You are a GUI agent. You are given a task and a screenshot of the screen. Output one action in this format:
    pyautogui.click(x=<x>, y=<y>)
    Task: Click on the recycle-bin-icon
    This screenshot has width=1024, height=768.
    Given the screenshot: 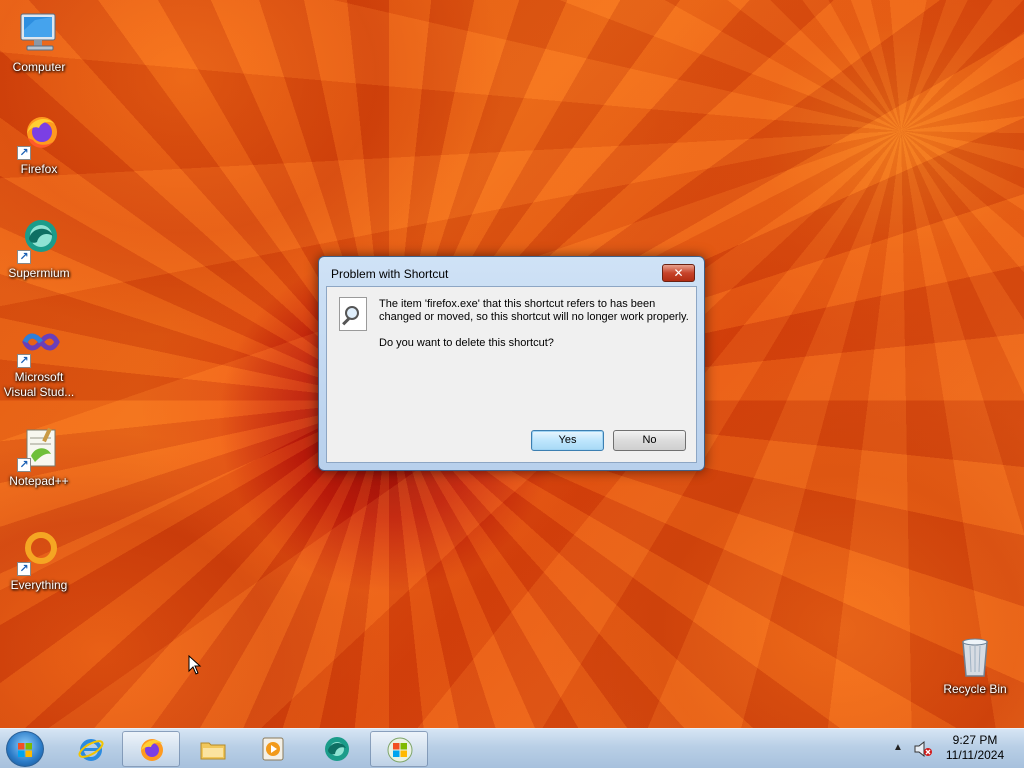 What is the action you would take?
    pyautogui.click(x=975, y=656)
    